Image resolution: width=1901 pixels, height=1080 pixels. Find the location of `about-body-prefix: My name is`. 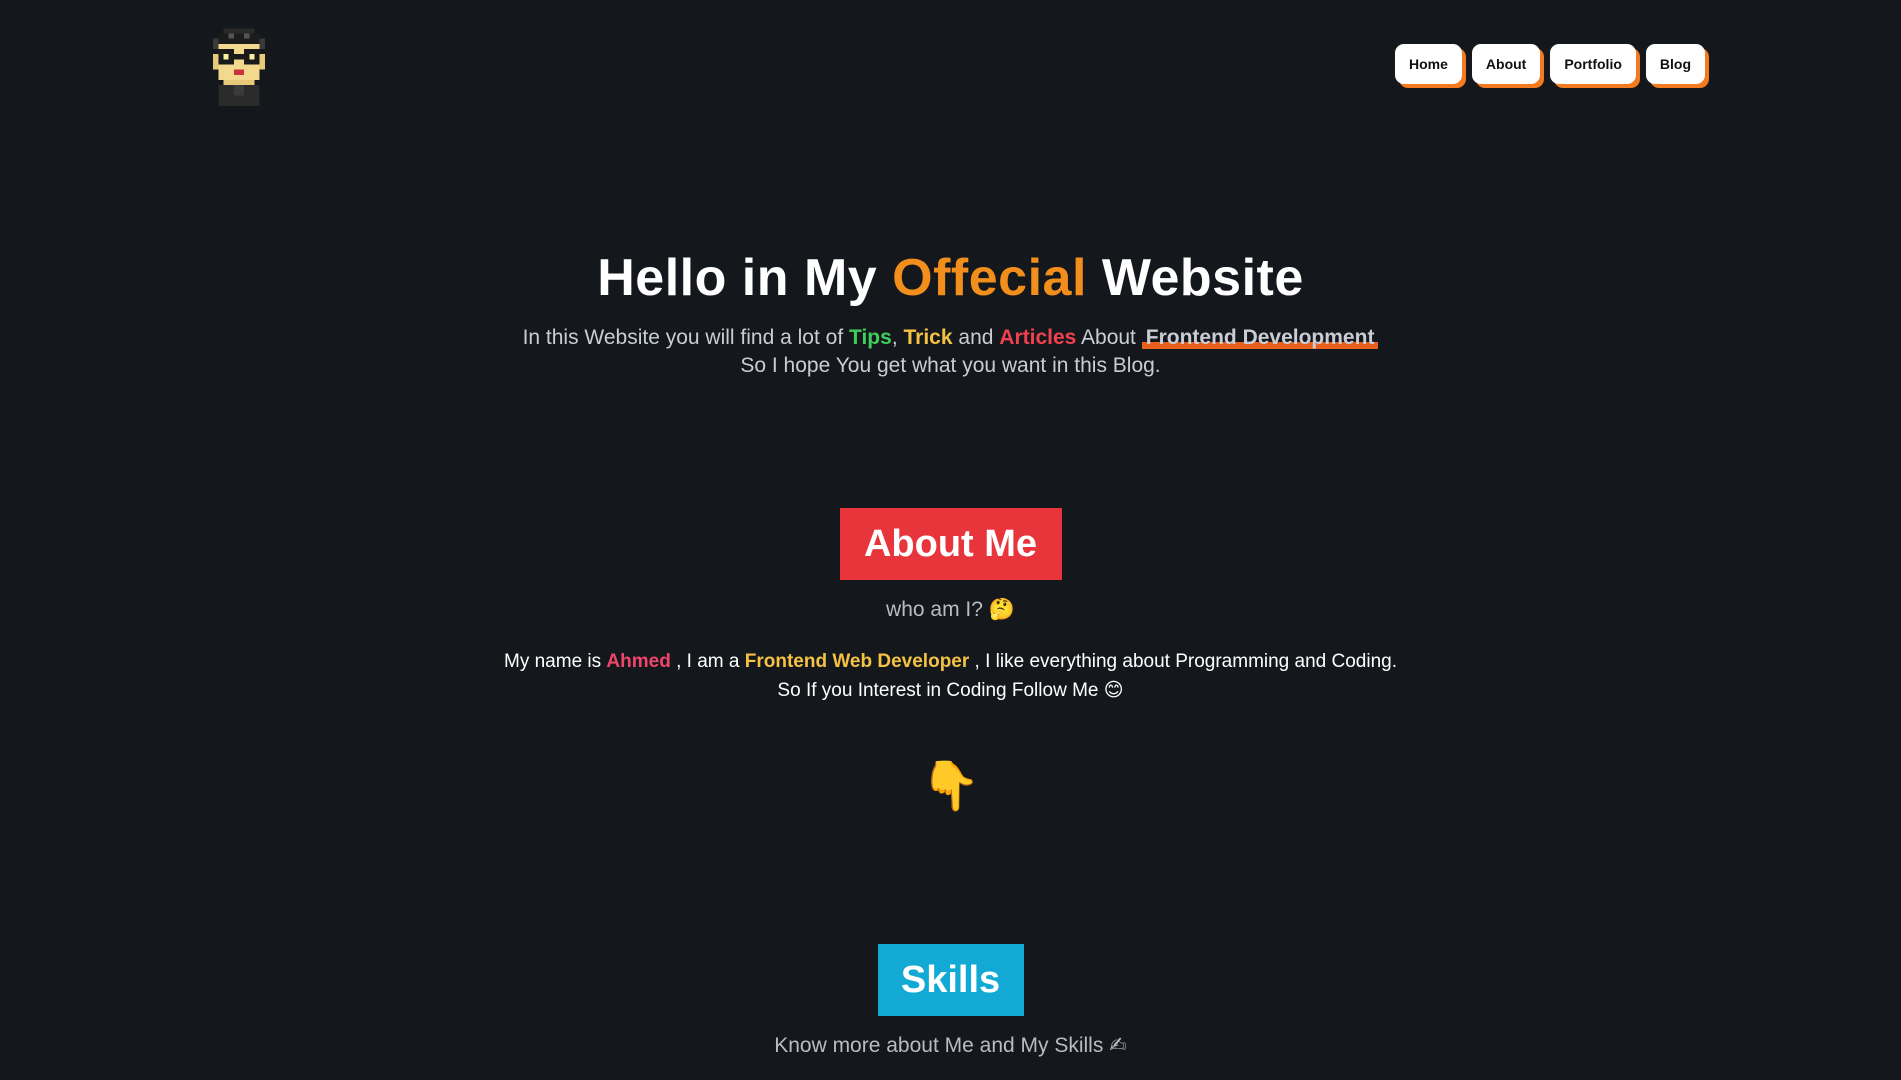

about-body-prefix: My name is is located at coordinates (553, 661).